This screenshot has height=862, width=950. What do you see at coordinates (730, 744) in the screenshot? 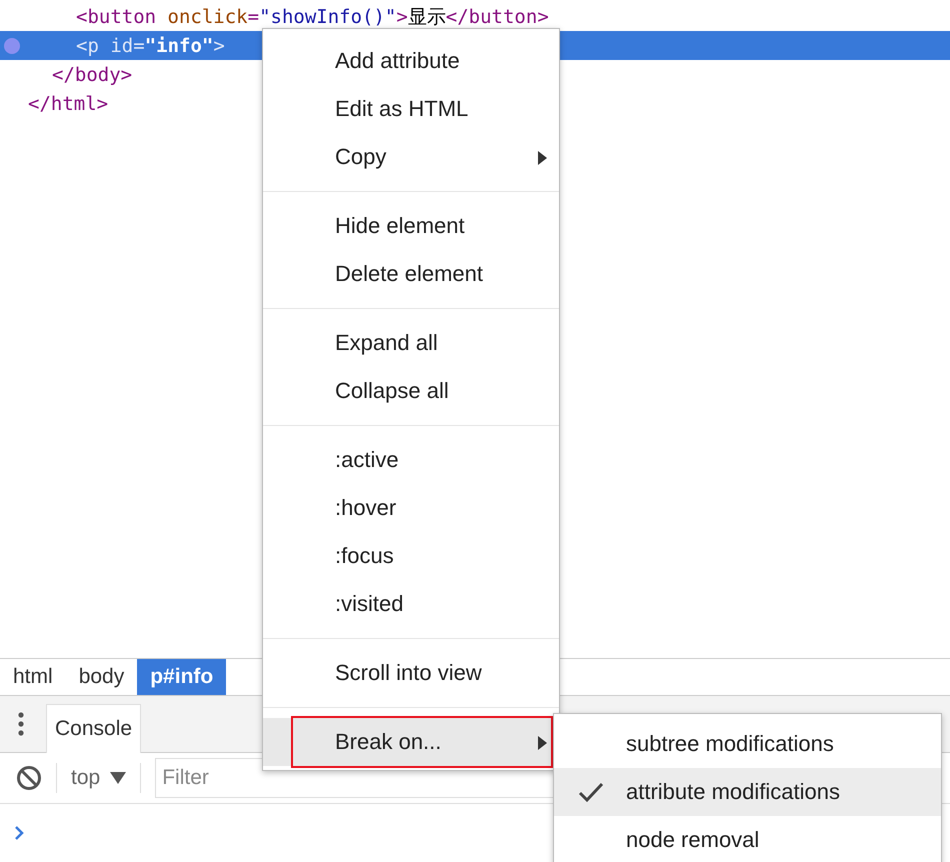
I see `menu-item-label: subtree modifications` at bounding box center [730, 744].